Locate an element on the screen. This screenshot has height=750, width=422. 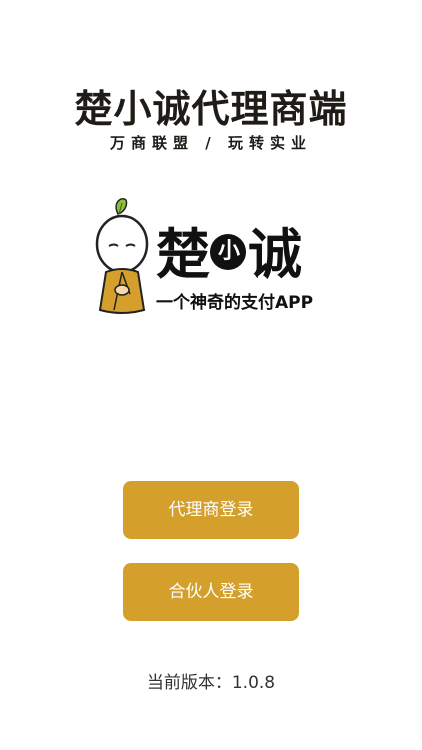
version-text: 当前版本：1.0.8 is located at coordinates (211, 683).